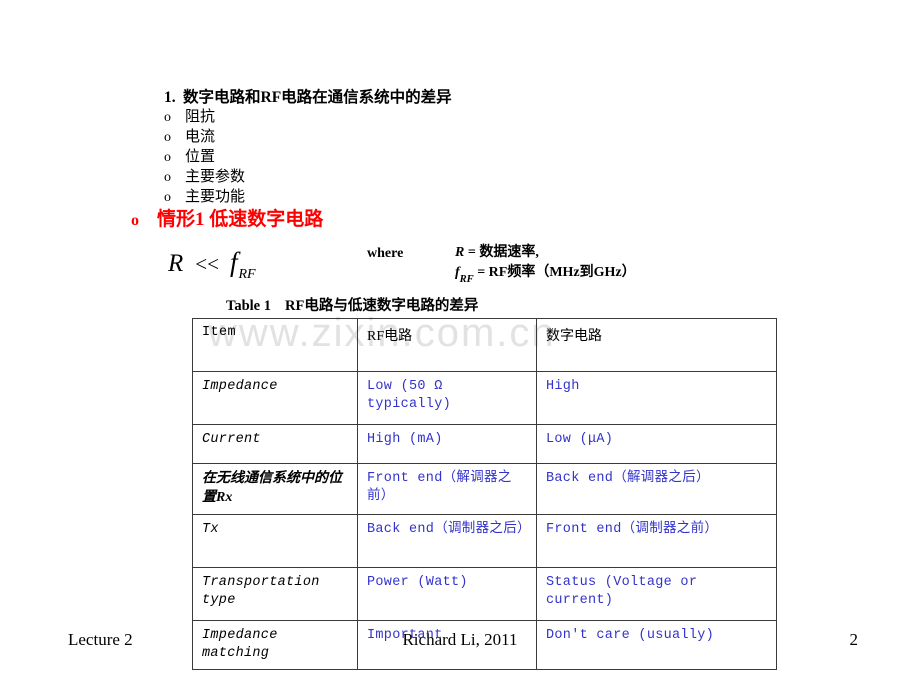  I want to click on row-digital-value: Don't care (usually), so click(656, 645).